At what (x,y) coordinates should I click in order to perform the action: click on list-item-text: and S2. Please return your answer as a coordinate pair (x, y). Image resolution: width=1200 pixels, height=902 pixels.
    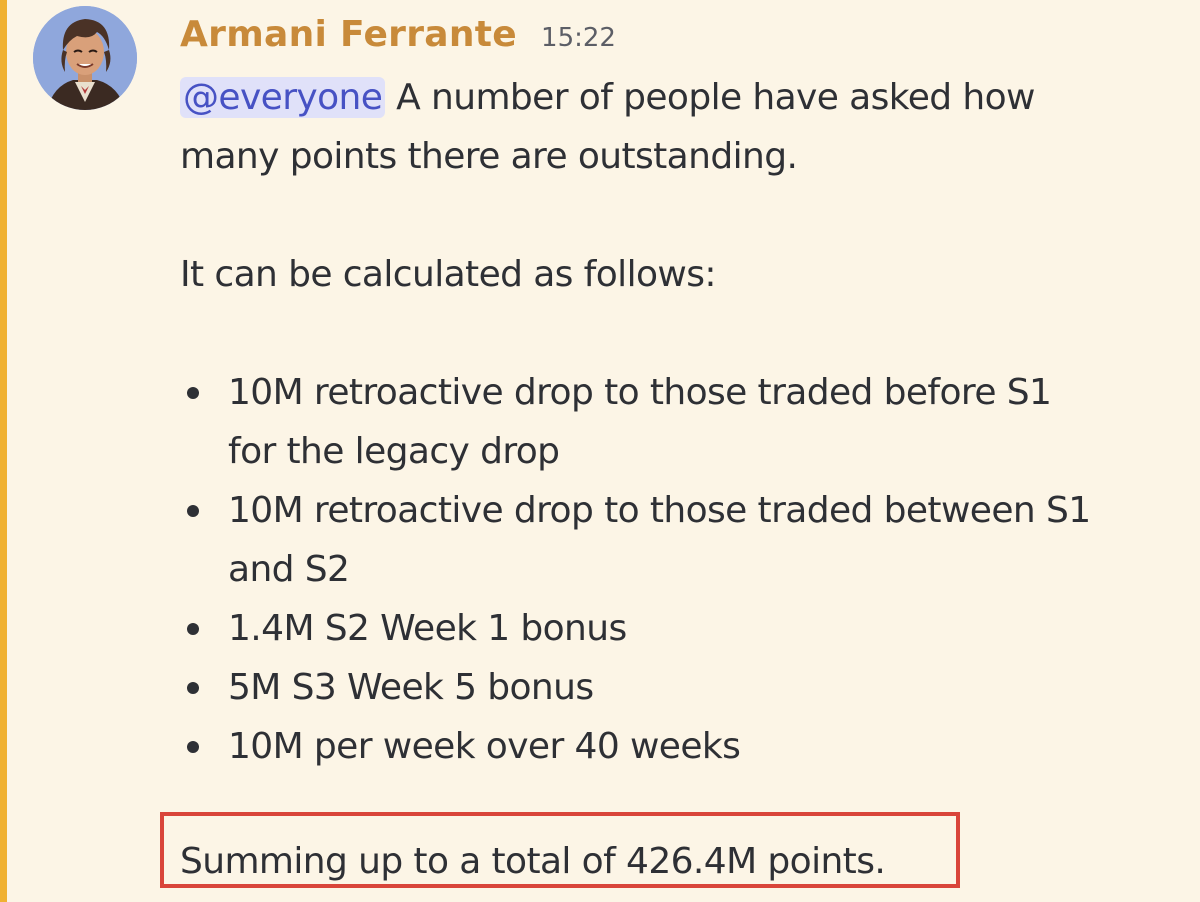
    Looking at the image, I should click on (289, 569).